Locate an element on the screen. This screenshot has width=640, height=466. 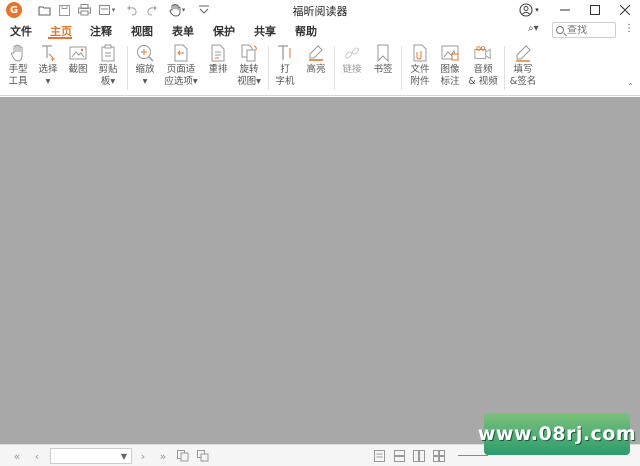
audio-video-icon is located at coordinates (483, 53).